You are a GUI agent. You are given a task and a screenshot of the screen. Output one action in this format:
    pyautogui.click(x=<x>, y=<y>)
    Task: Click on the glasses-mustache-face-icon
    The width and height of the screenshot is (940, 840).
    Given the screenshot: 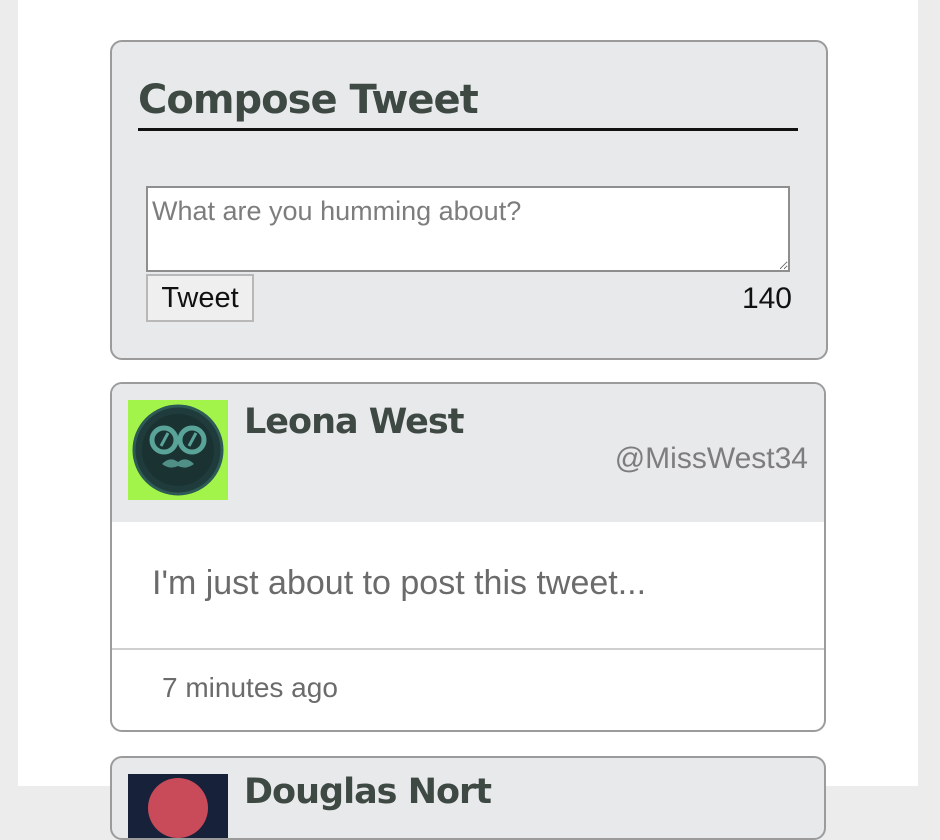 What is the action you would take?
    pyautogui.click(x=178, y=450)
    